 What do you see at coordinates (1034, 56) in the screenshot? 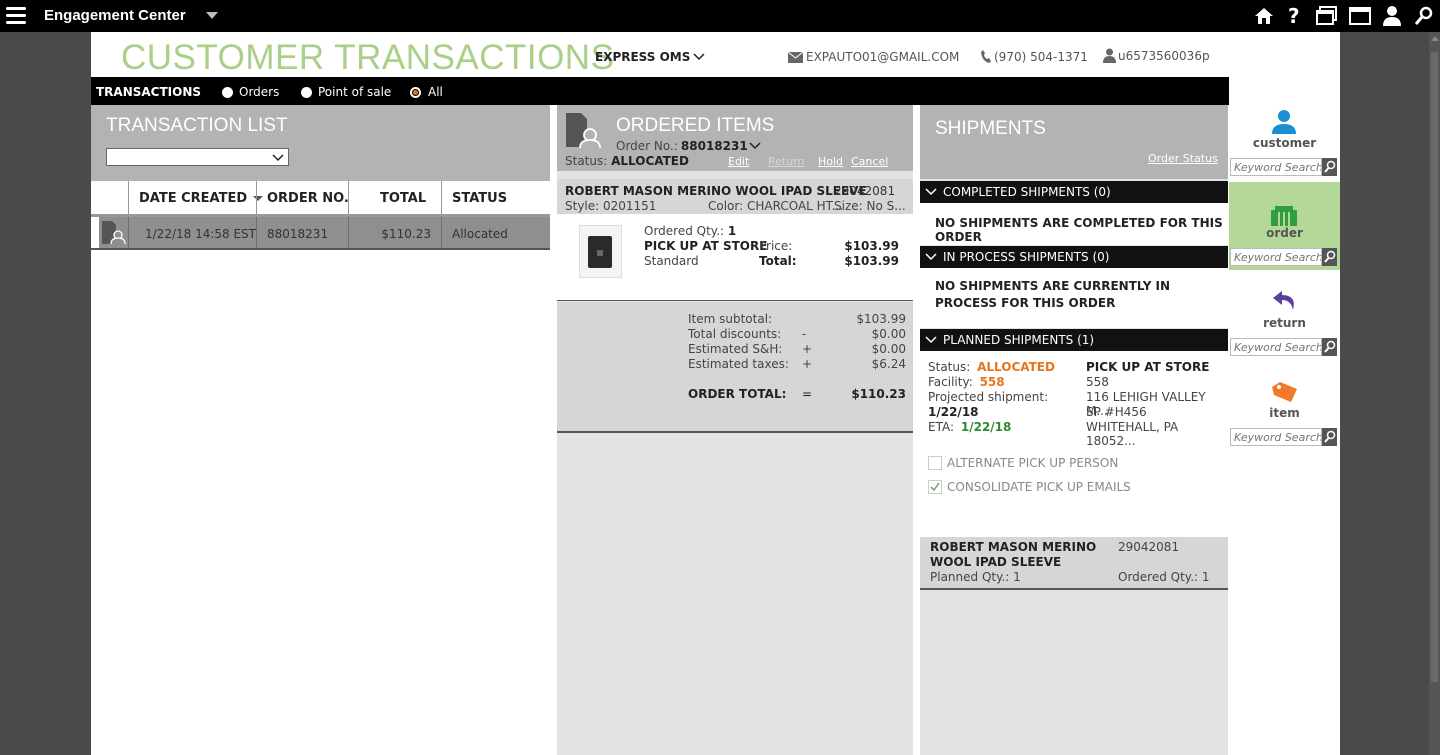
I see `phone-info: (970) 504-1371` at bounding box center [1034, 56].